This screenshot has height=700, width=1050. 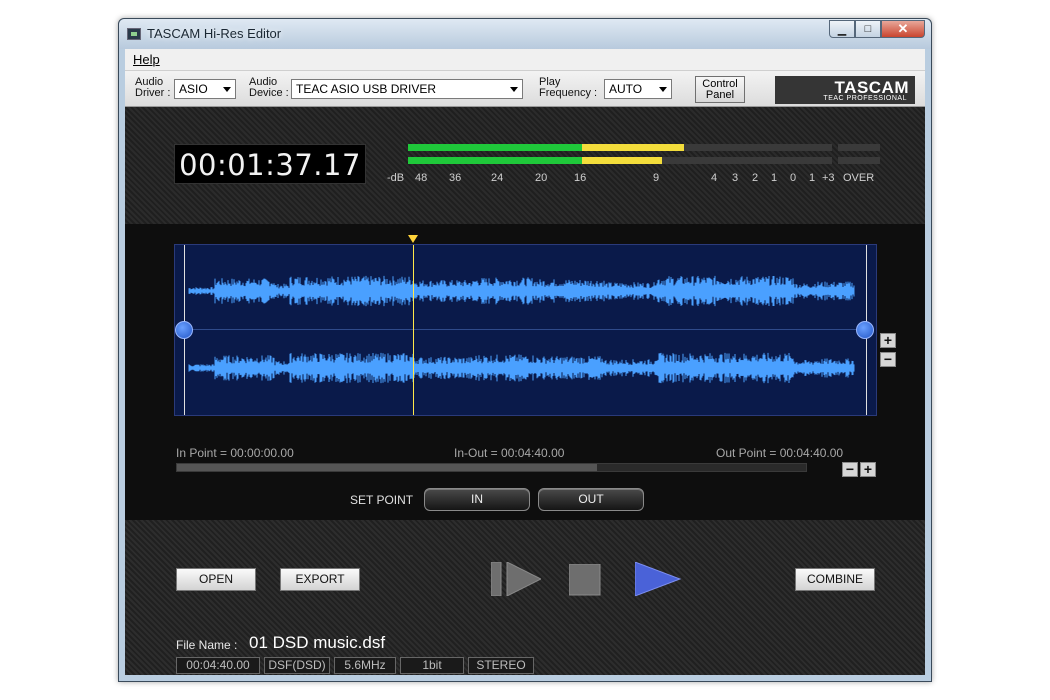 I want to click on meter-left-green, so click(x=495, y=147).